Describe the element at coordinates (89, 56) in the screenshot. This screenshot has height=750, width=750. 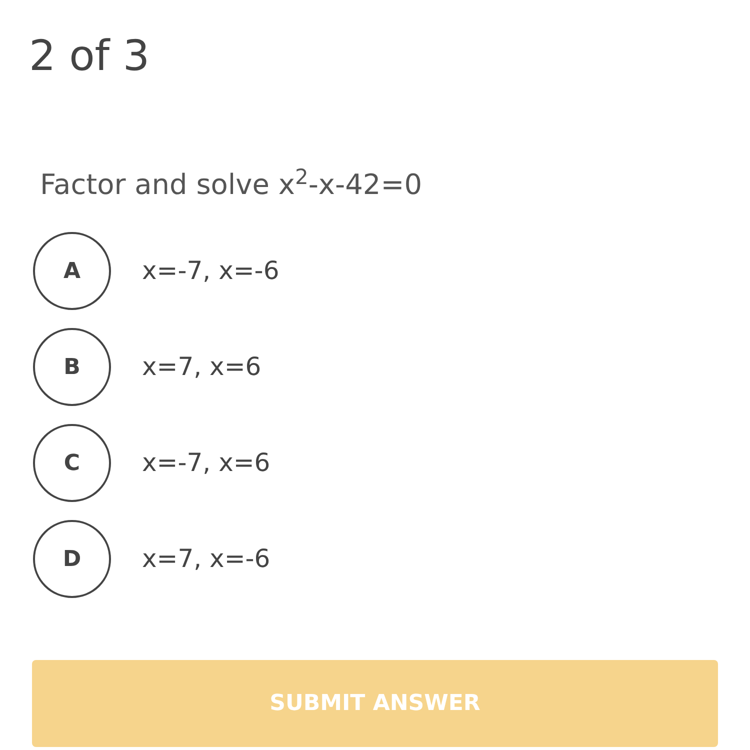
I see `question-counter-text: 2 of 3` at that location.